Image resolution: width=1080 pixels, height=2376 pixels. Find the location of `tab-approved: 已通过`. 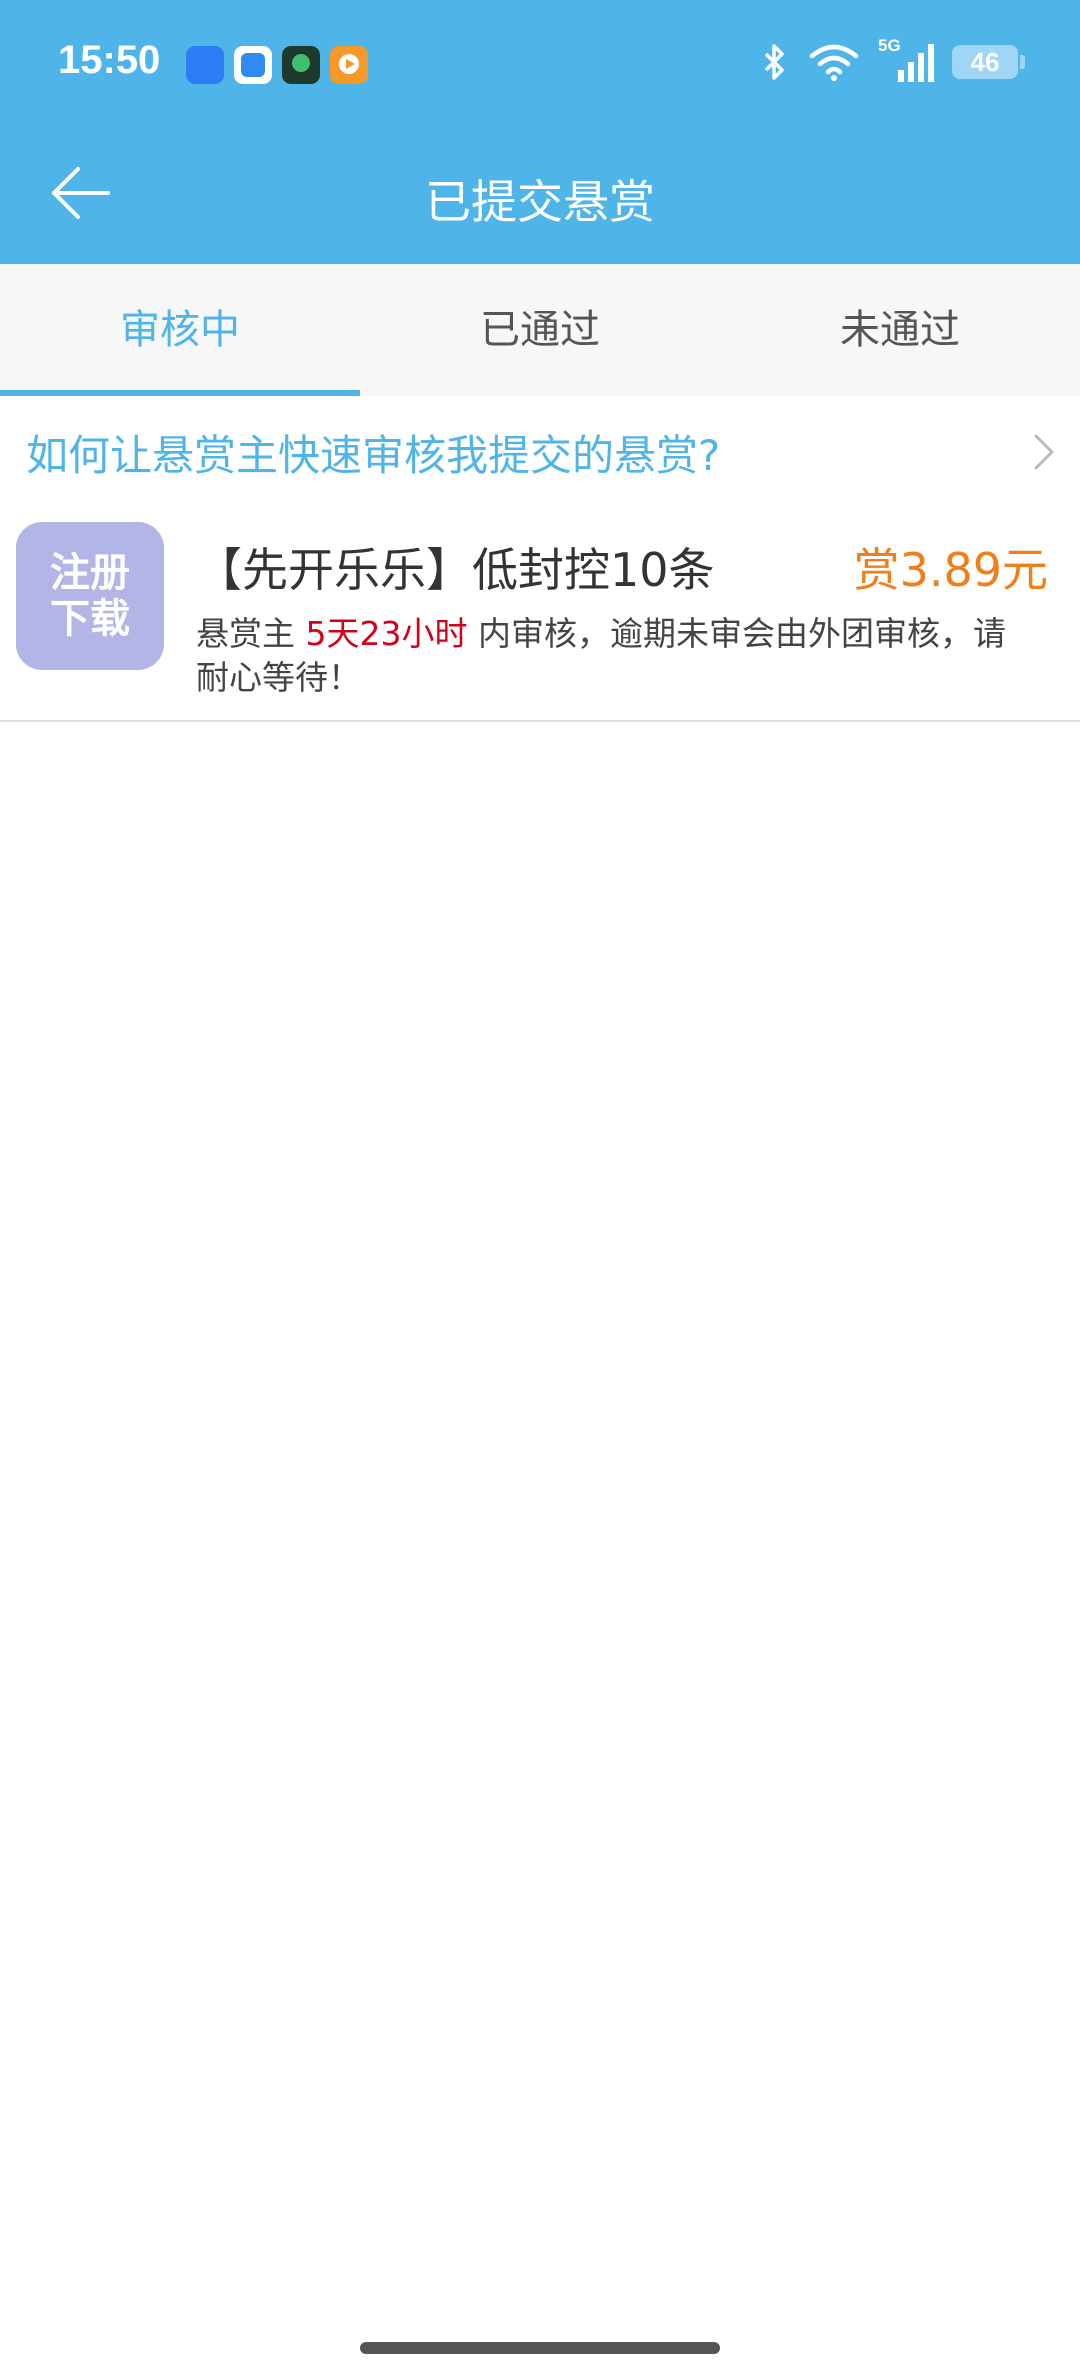

tab-approved: 已通过 is located at coordinates (540, 330).